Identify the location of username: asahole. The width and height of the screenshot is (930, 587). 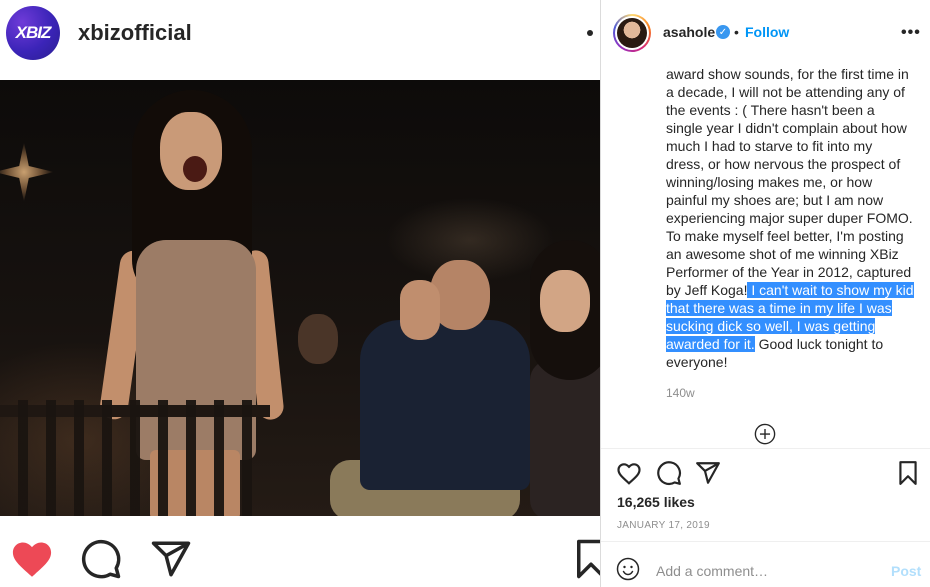
(689, 32).